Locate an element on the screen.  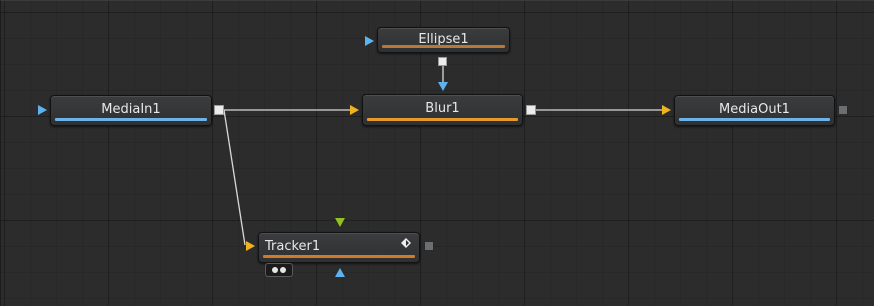
node-mediaout1-label: MediaOut1 is located at coordinates (754, 109).